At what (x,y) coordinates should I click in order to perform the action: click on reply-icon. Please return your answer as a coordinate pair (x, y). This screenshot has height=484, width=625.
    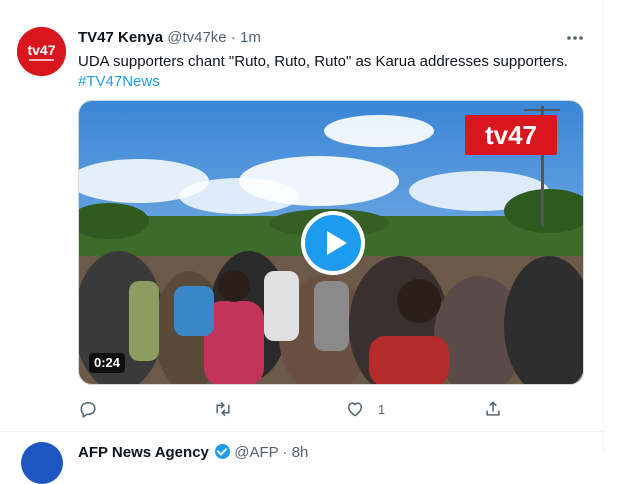
    Looking at the image, I should click on (88, 410).